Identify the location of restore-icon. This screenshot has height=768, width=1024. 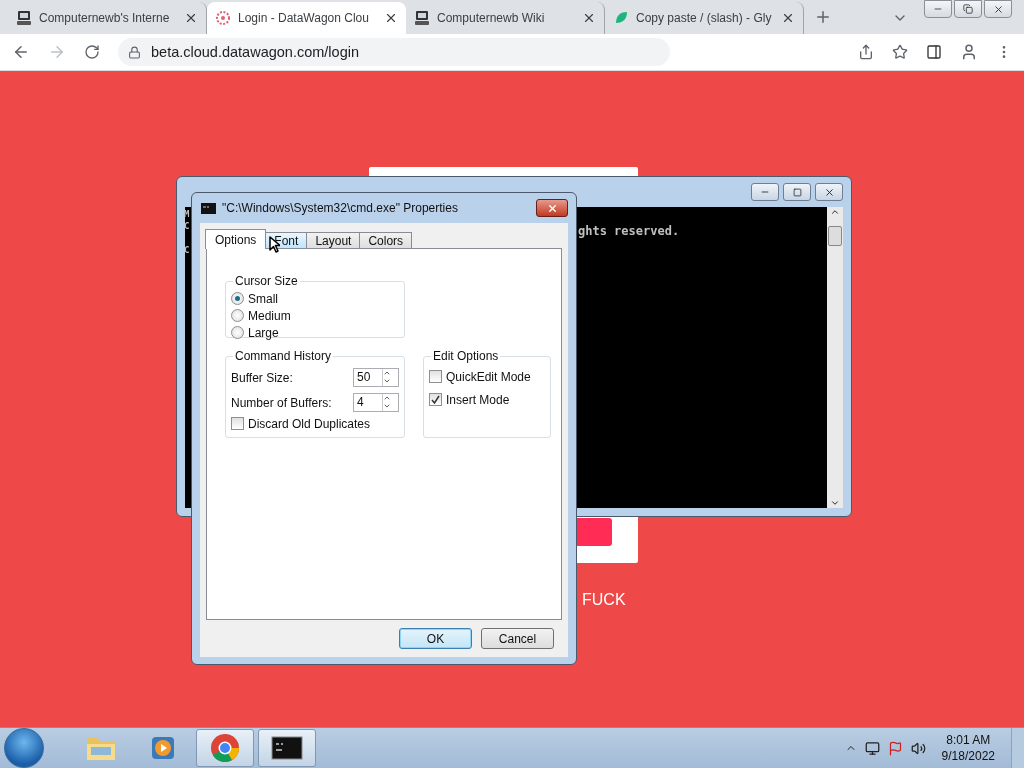
(968, 9).